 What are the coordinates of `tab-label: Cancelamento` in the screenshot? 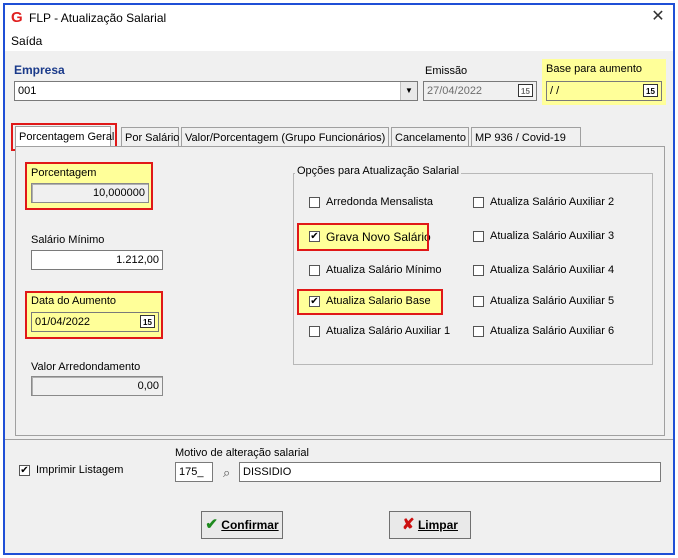 It's located at (430, 138).